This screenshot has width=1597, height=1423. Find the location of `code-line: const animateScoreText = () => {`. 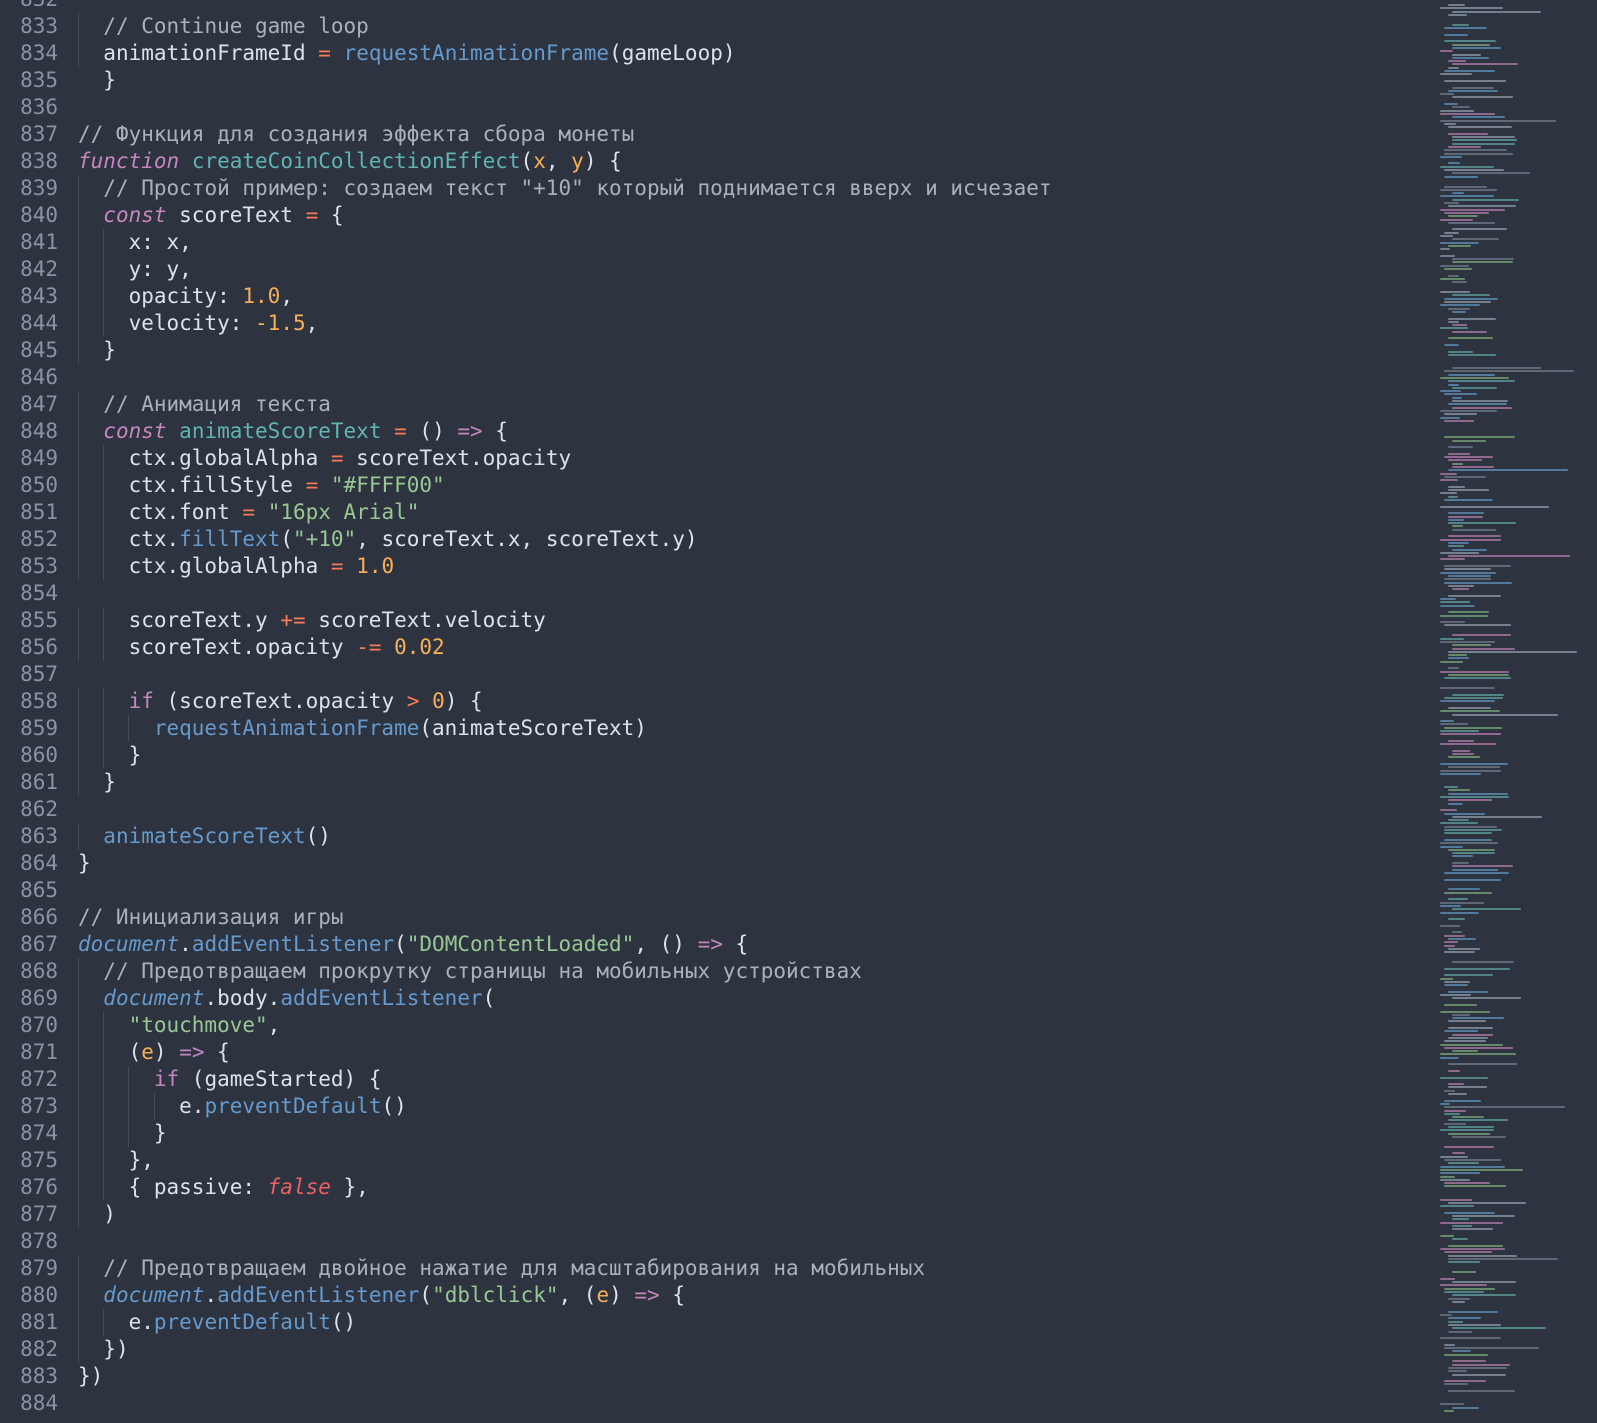

code-line: const animateScoreText = () => { is located at coordinates (738, 431).